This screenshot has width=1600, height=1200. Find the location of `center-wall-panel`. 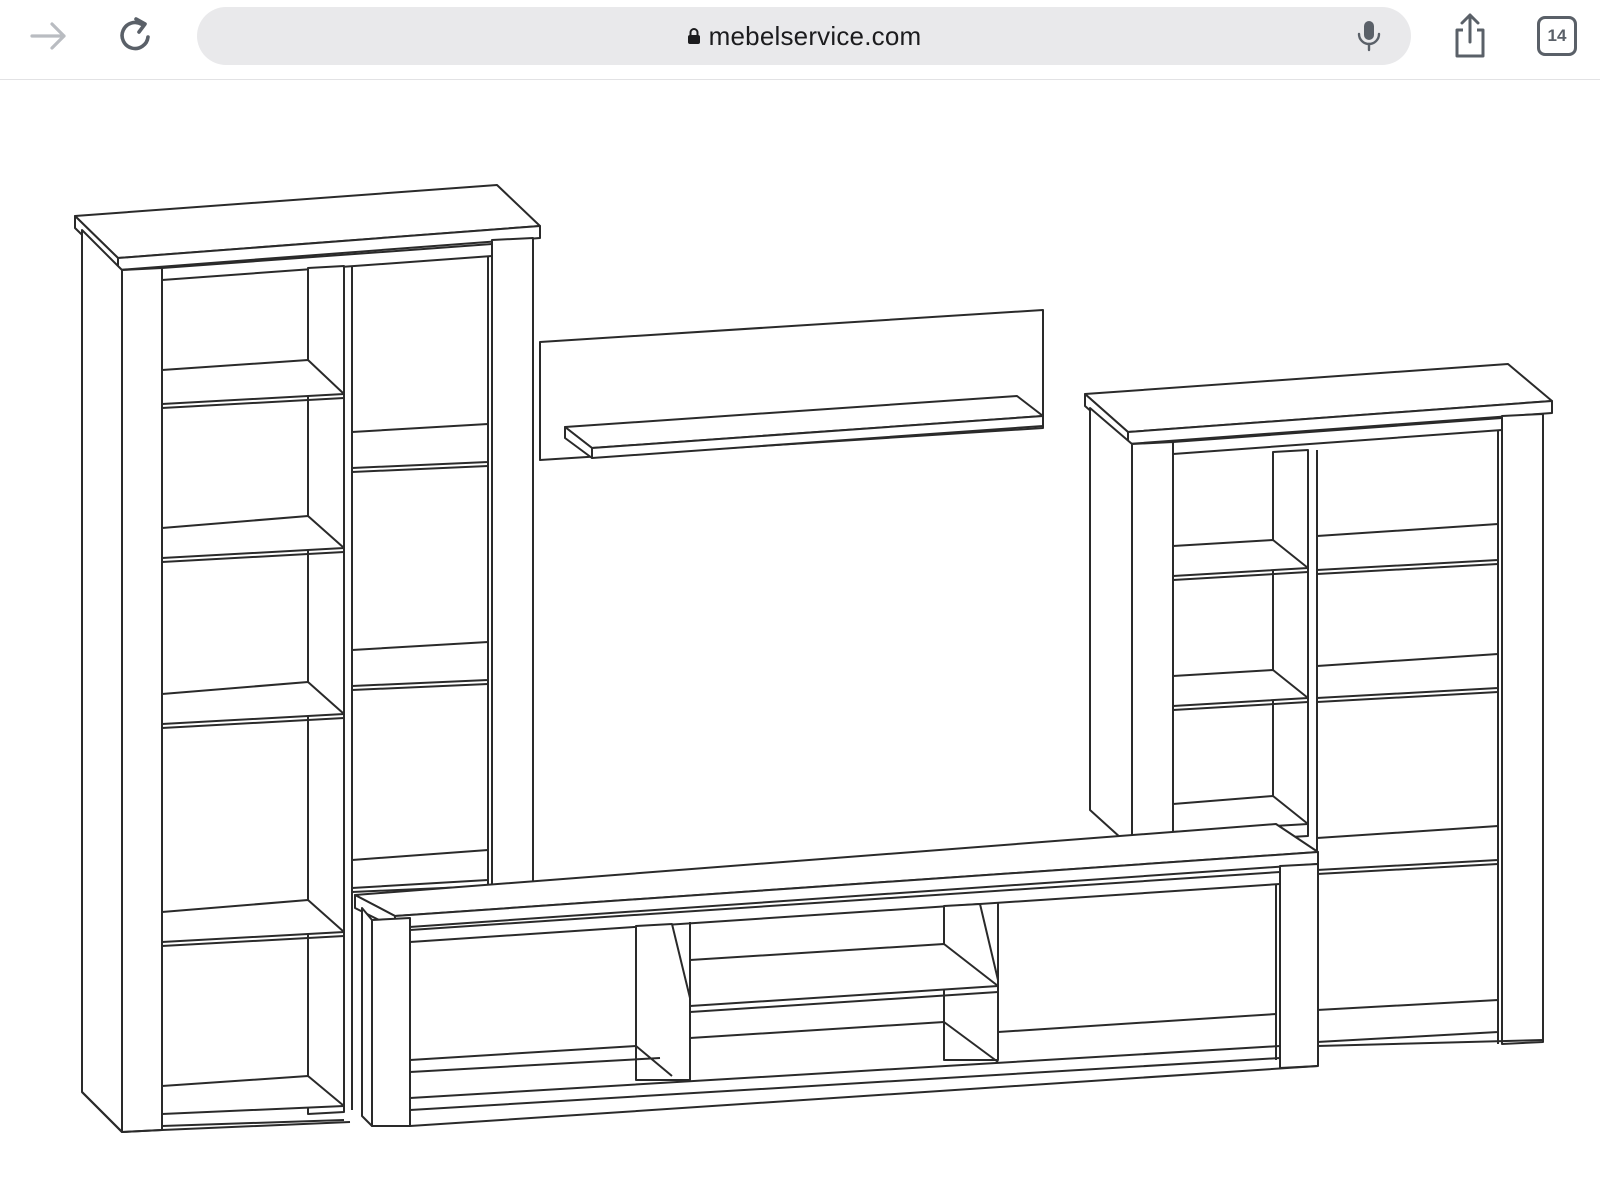

center-wall-panel is located at coordinates (791, 385).